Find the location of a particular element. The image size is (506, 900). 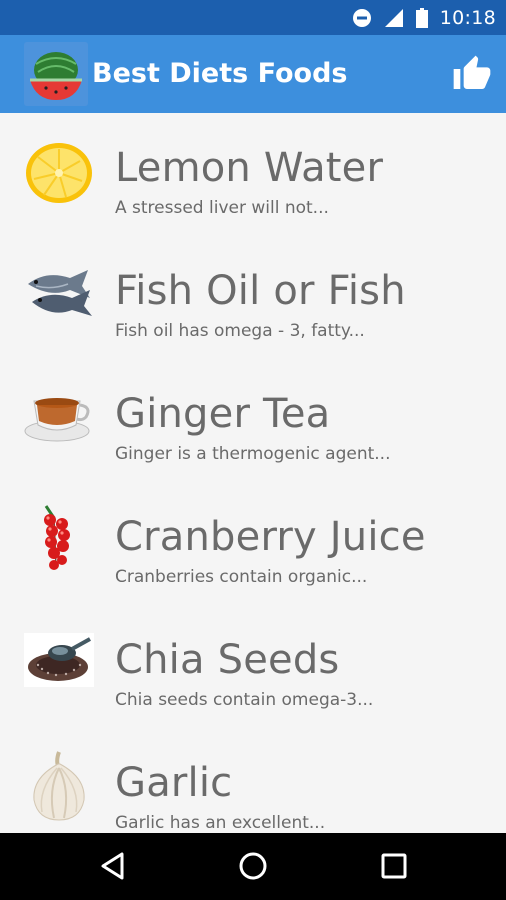

recents-button is located at coordinates (394, 866).